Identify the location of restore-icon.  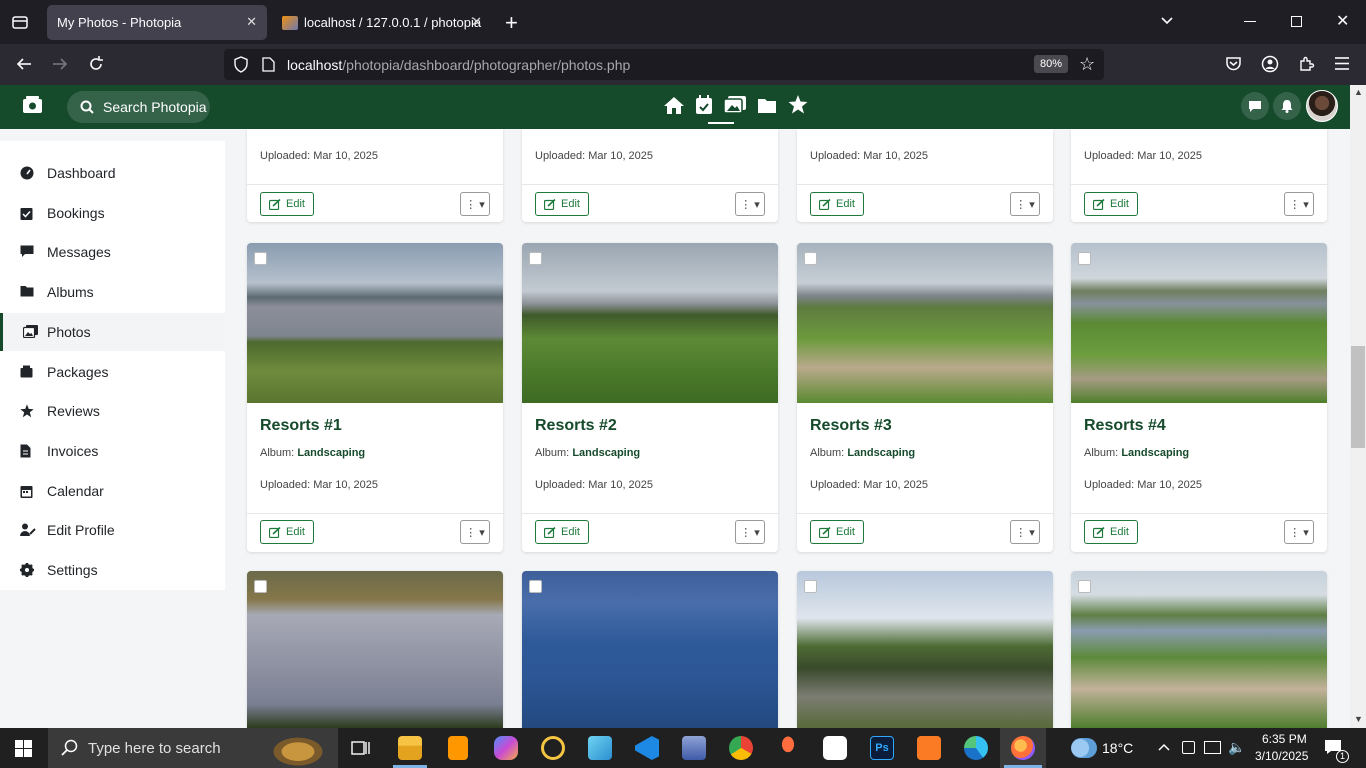
(1296, 21).